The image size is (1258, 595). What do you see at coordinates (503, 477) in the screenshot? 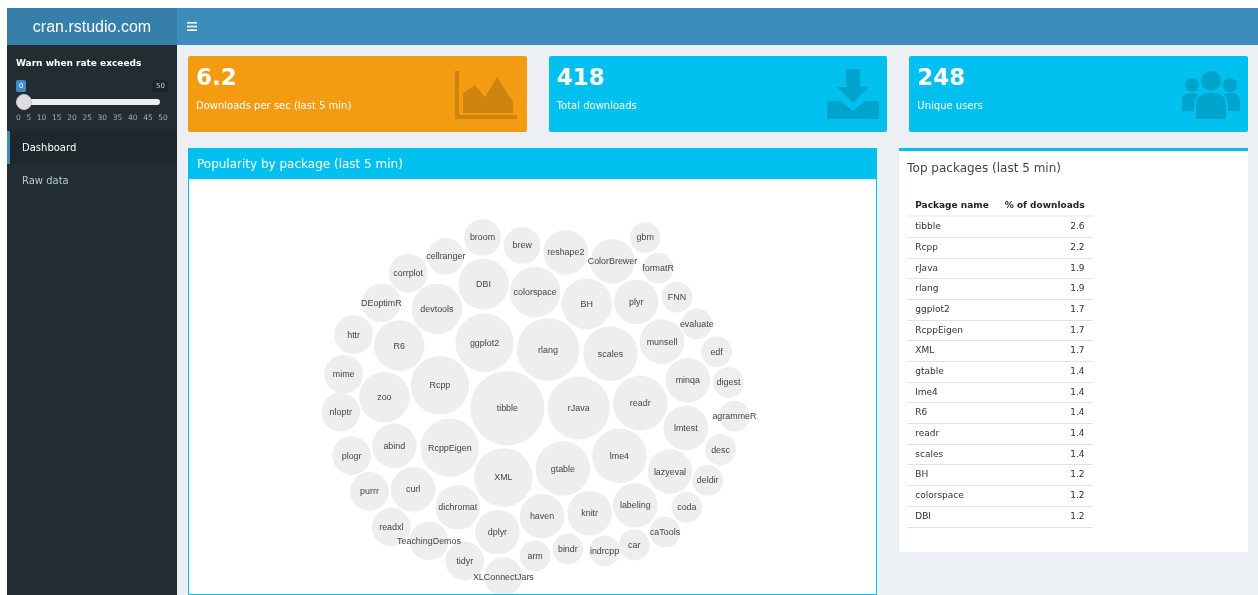
I see `bubble-label: XML` at bounding box center [503, 477].